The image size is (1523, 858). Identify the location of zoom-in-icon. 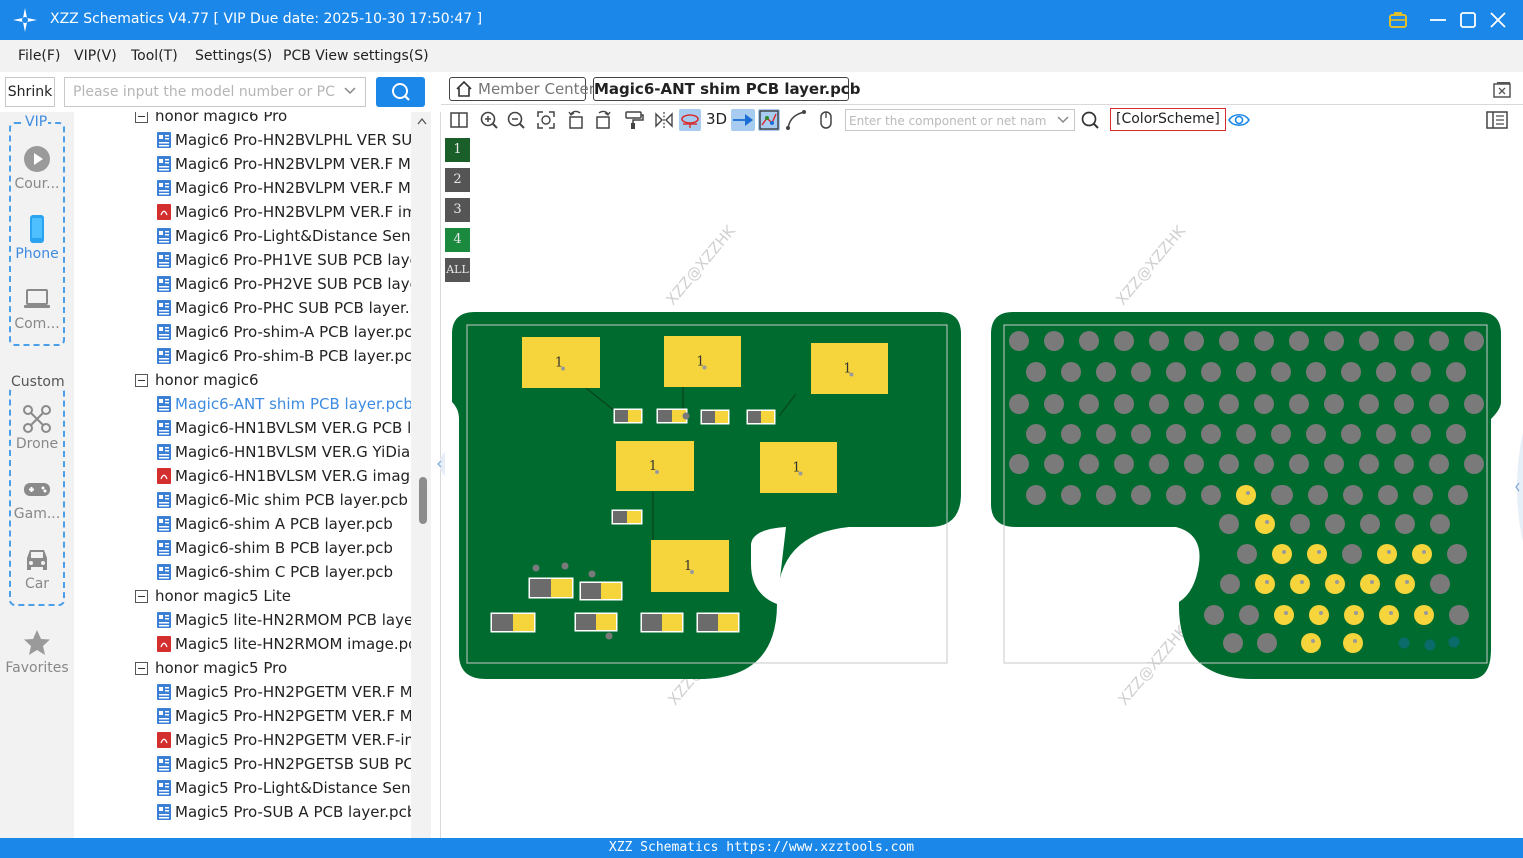
(489, 120).